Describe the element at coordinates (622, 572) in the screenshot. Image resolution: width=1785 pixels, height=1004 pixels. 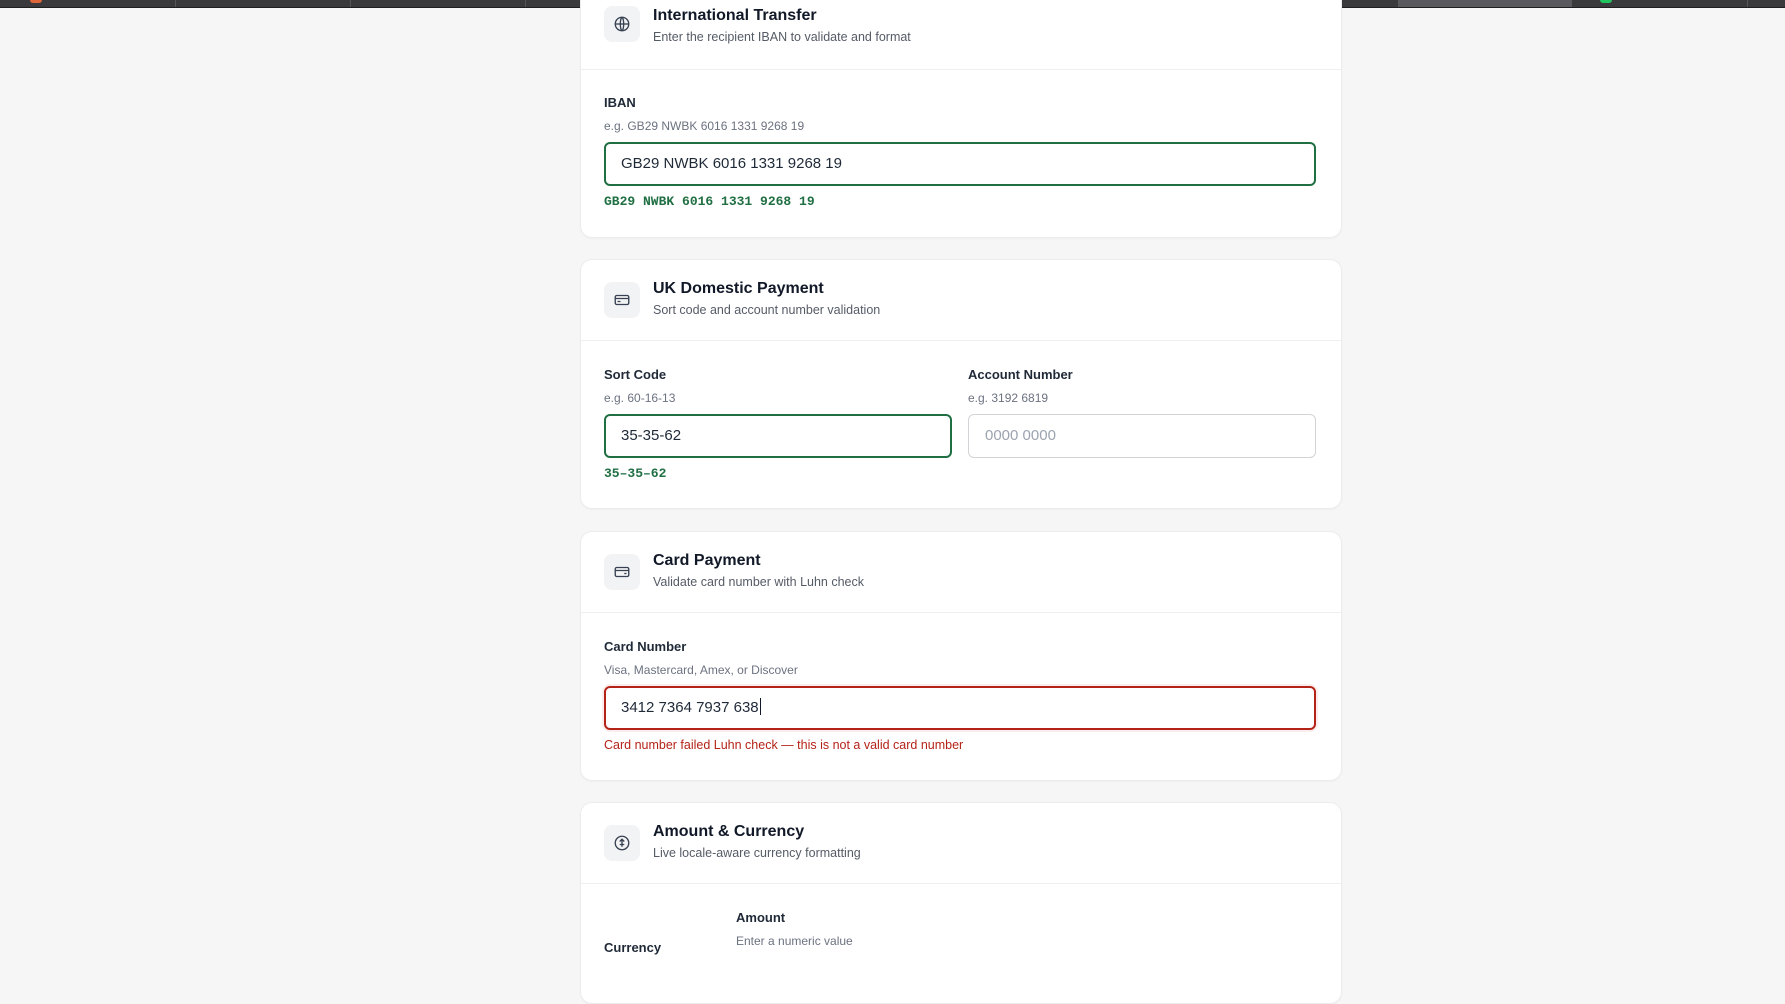
I see `credit-card-icon` at that location.